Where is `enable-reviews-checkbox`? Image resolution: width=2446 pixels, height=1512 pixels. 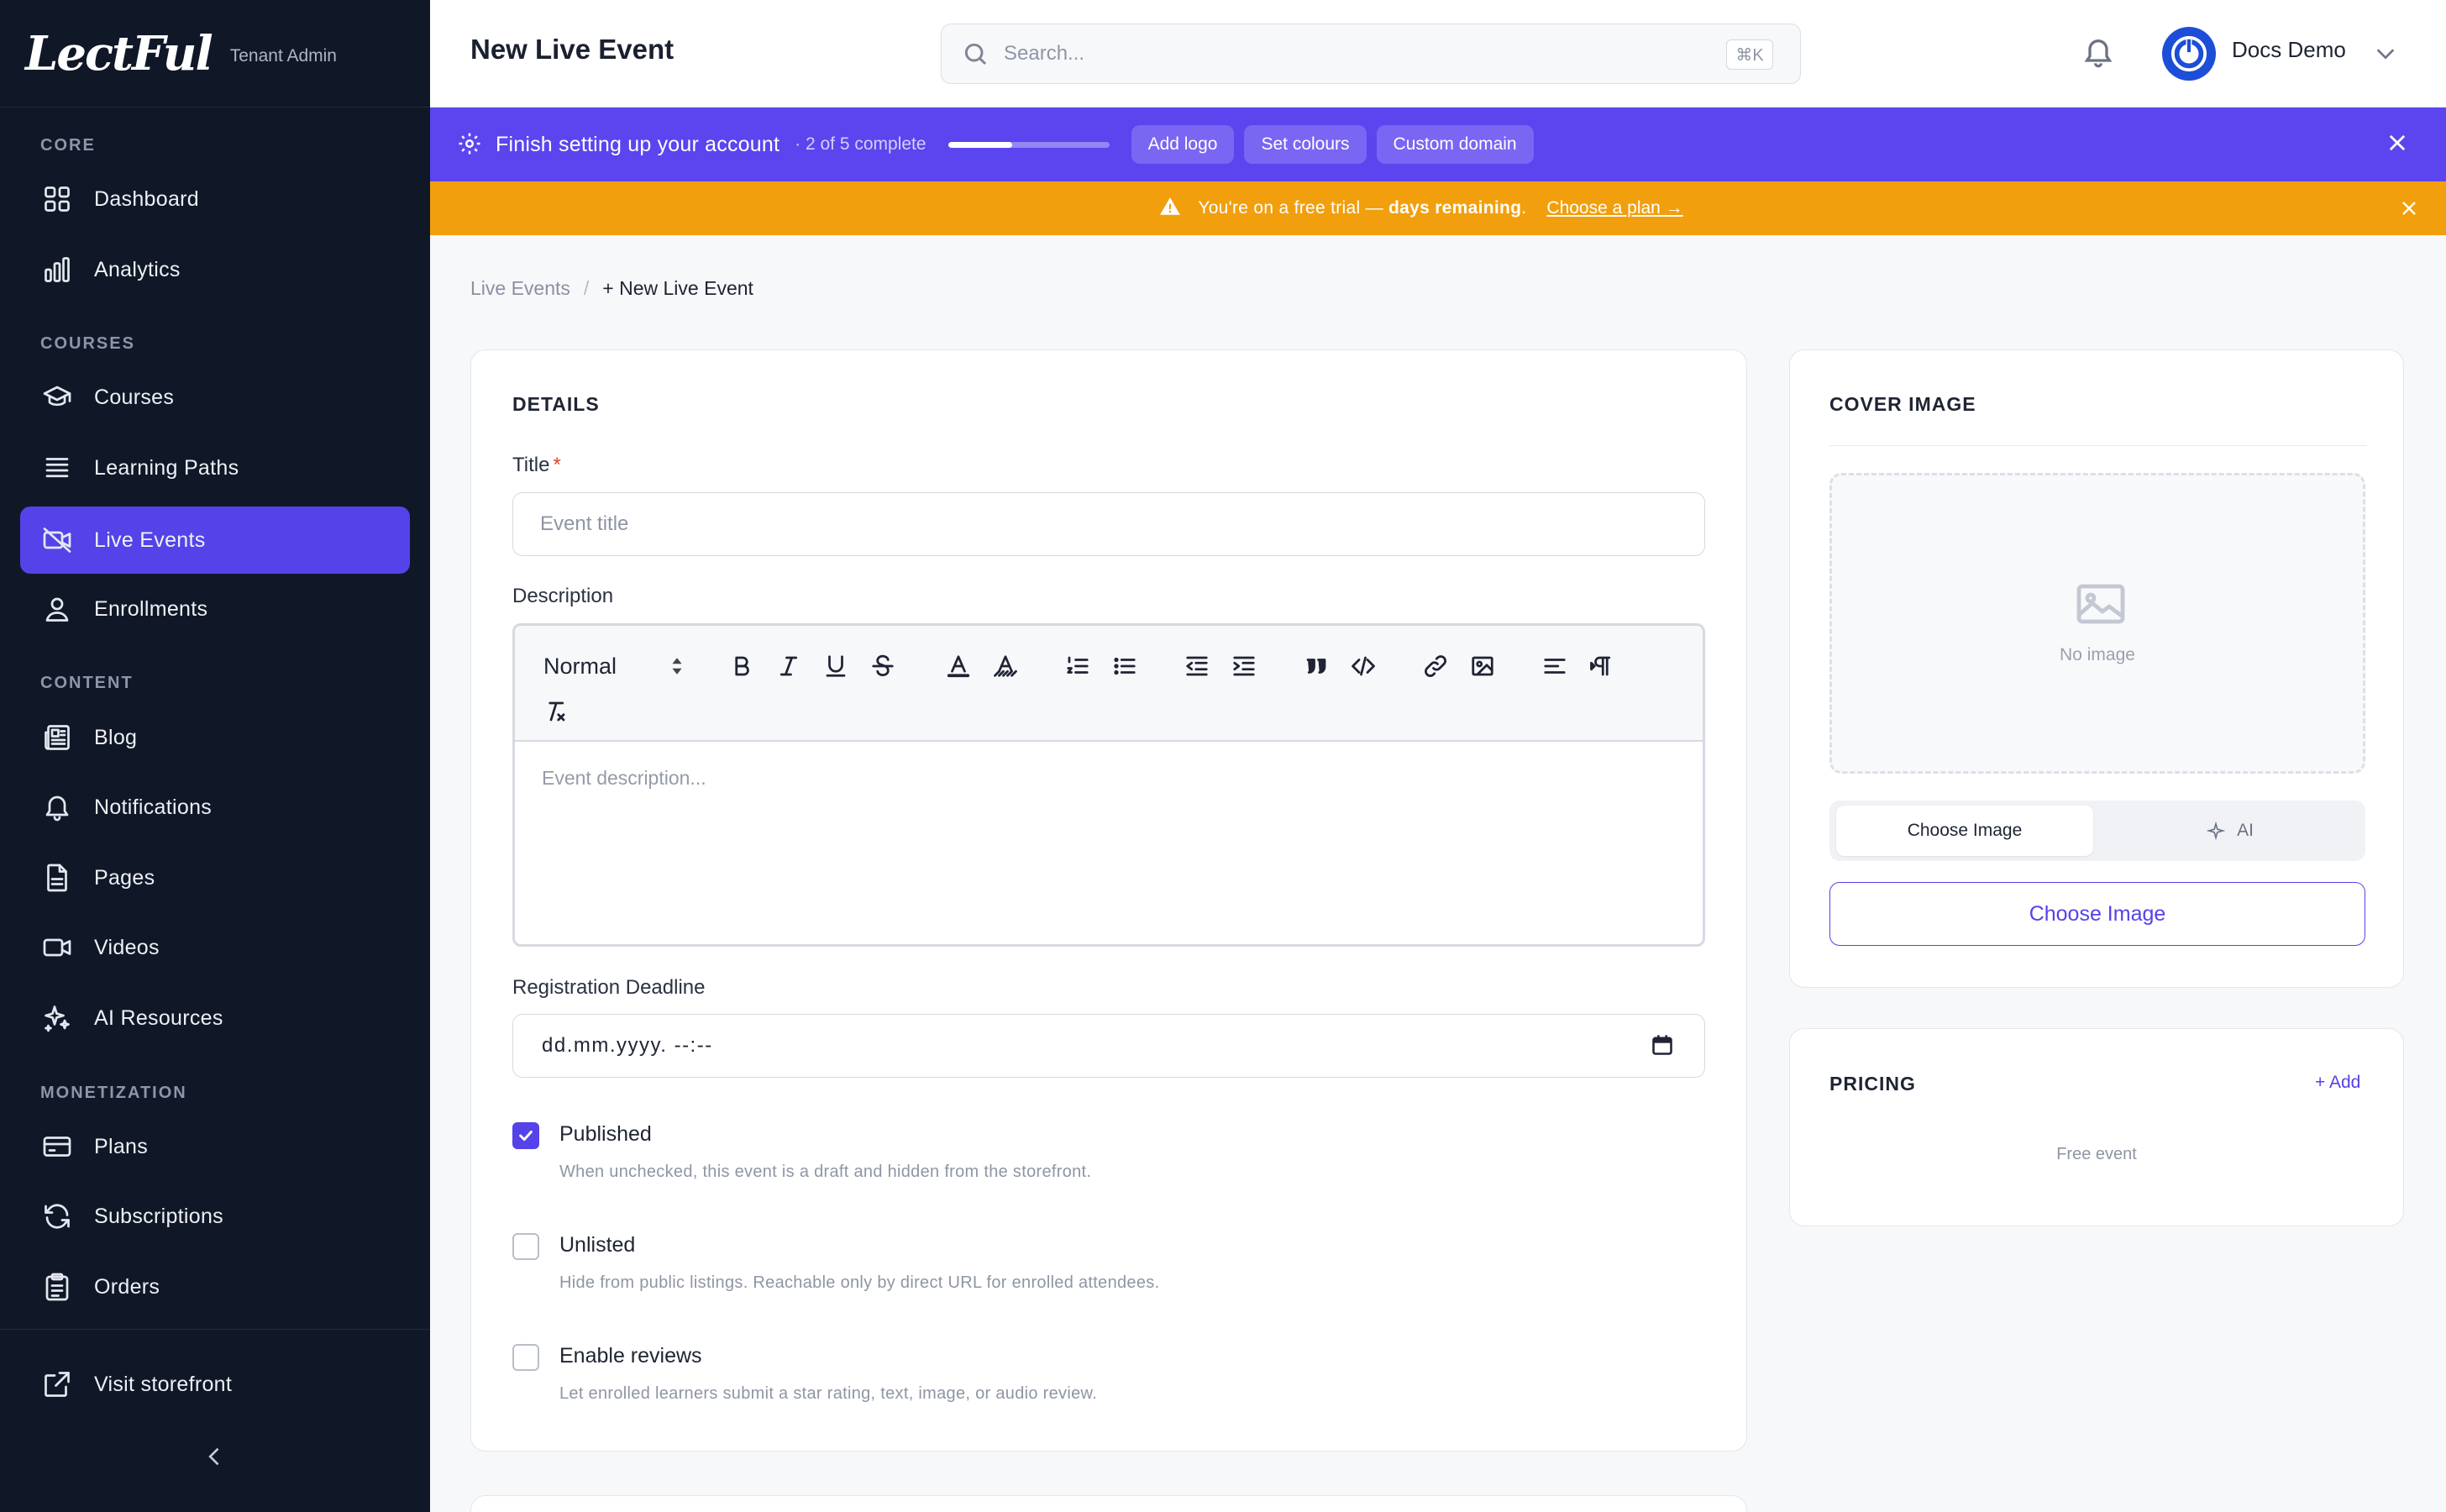 enable-reviews-checkbox is located at coordinates (525, 1357).